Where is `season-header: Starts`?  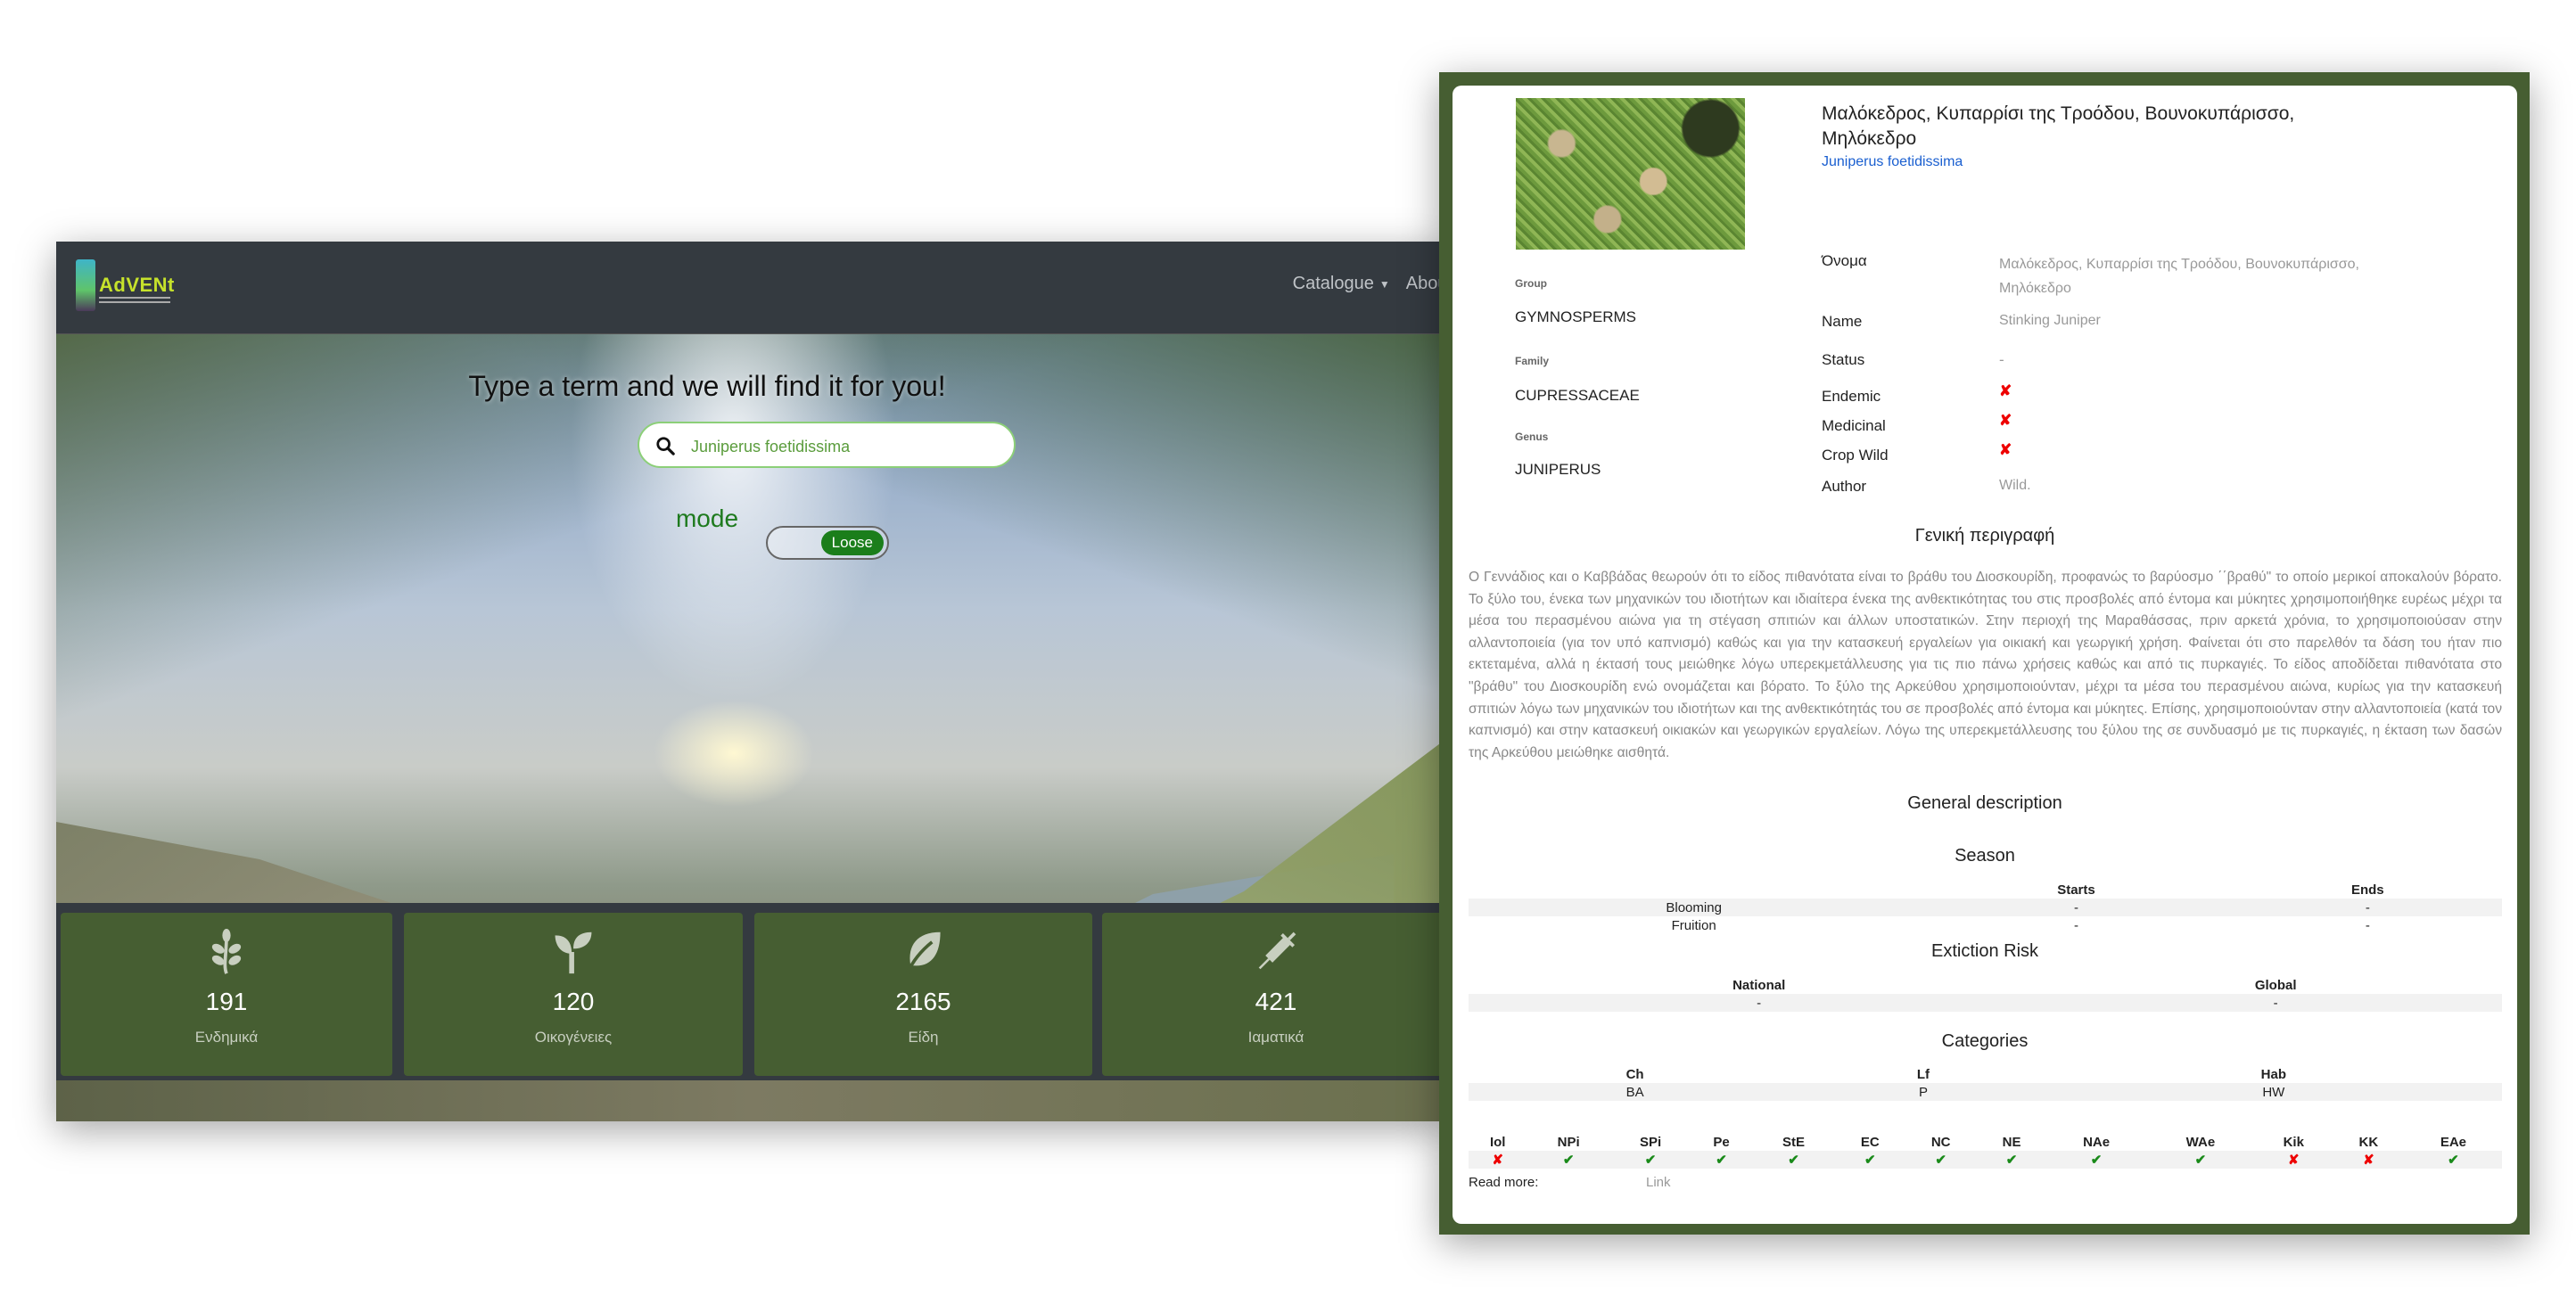 season-header: Starts is located at coordinates (2076, 890).